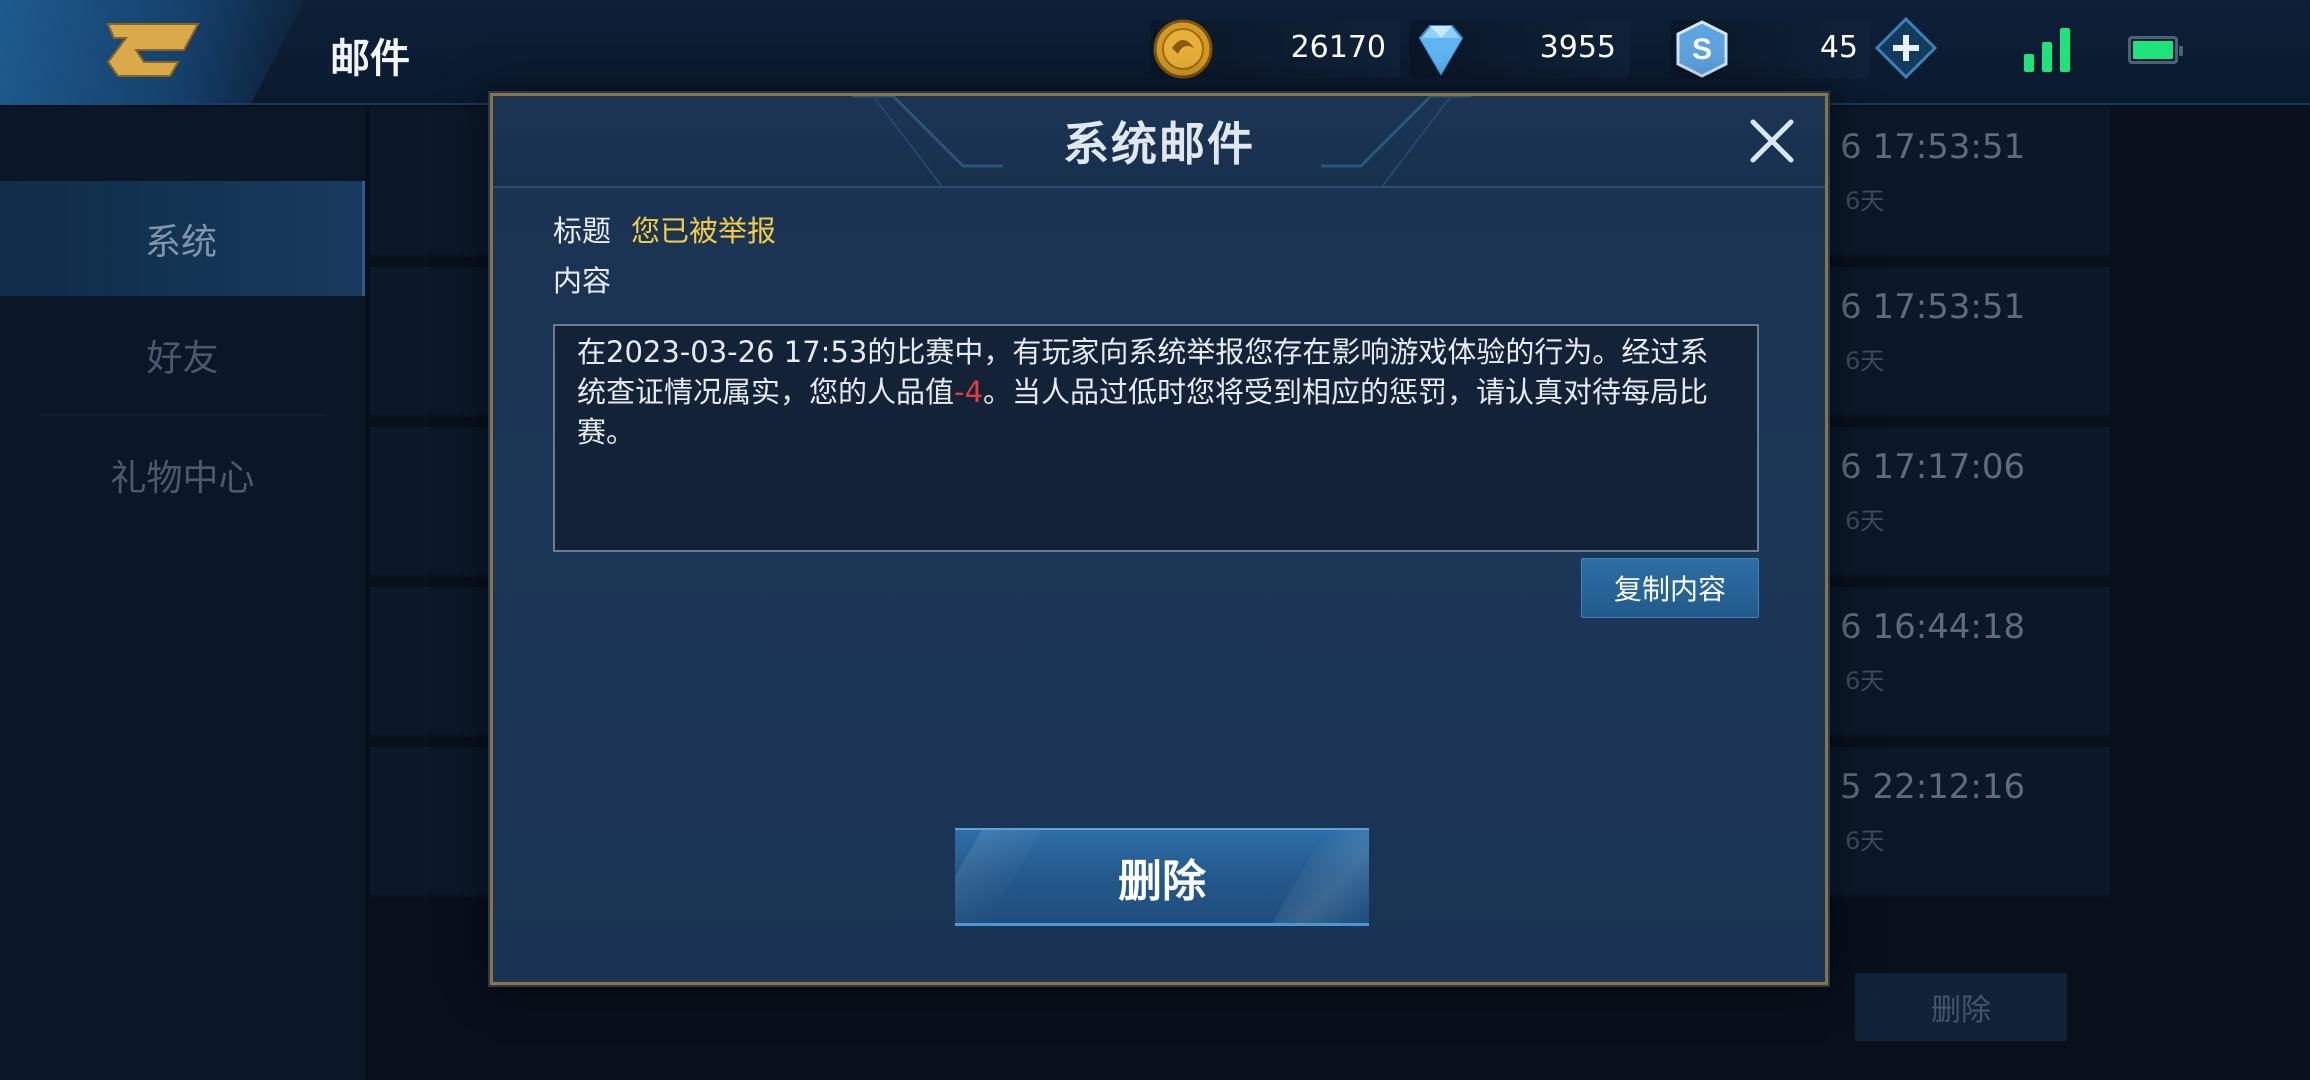 This screenshot has width=2310, height=1080. Describe the element at coordinates (704, 231) in the screenshot. I see `subject-value: 您已被举报` at that location.